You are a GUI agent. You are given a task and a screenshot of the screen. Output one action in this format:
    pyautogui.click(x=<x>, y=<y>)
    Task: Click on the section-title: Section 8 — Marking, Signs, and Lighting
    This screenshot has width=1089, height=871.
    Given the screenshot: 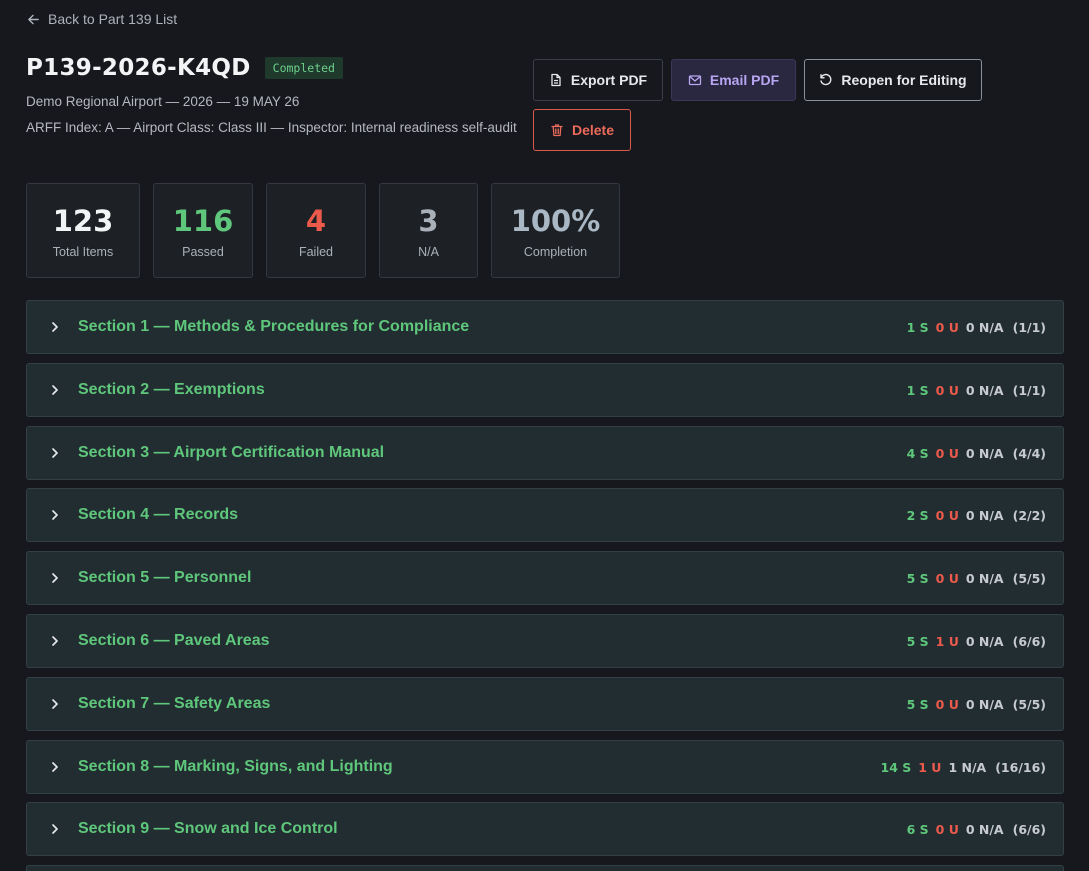 What is the action you would take?
    pyautogui.click(x=235, y=766)
    